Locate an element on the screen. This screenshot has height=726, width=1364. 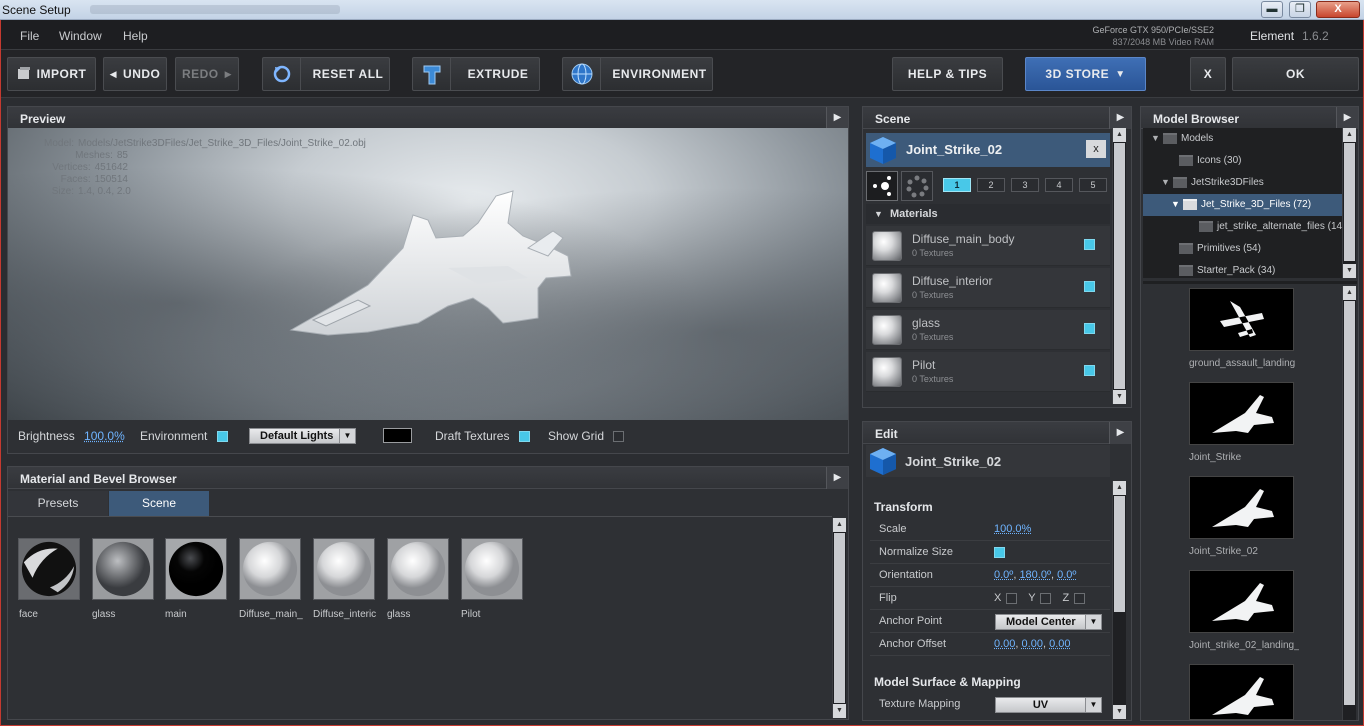
anchor-offset-x-value: 0.00 is located at coordinates (1004, 644).